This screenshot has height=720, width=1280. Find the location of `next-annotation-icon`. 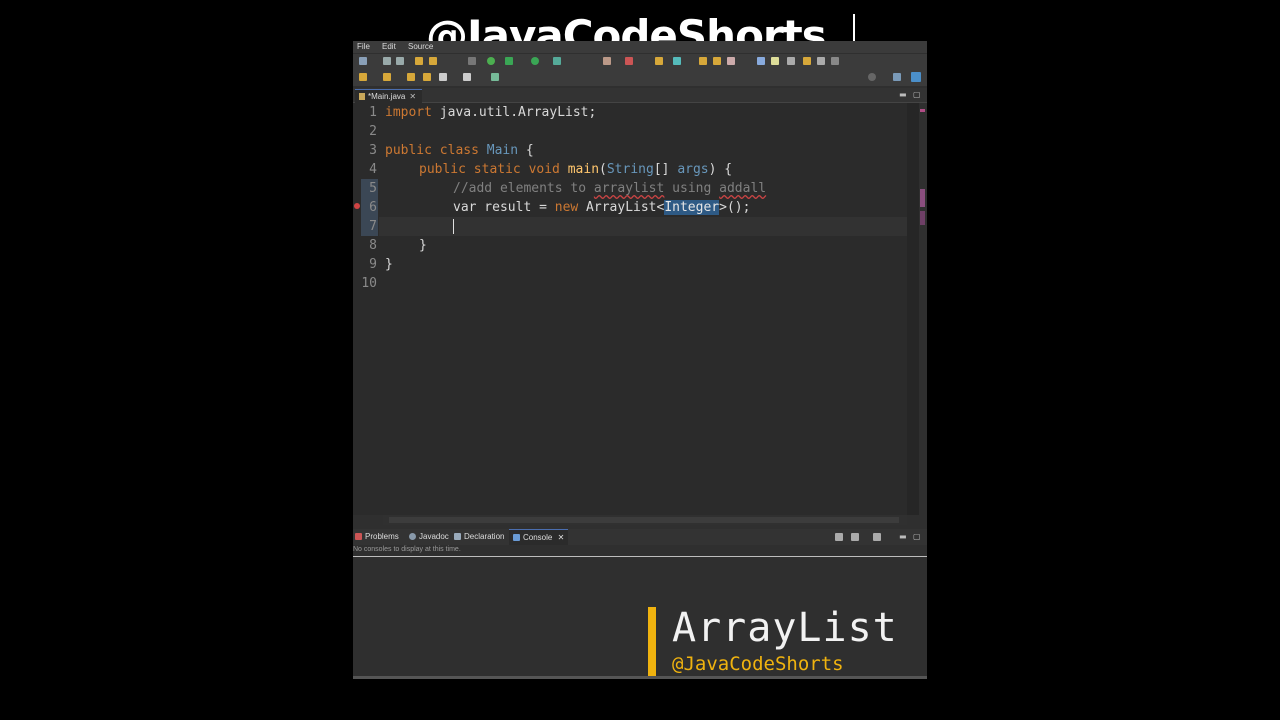

next-annotation-icon is located at coordinates (363, 77).